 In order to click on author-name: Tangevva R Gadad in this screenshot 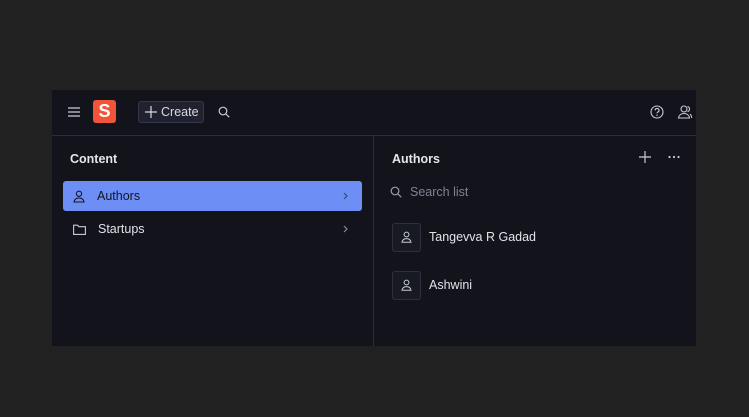, I will do `click(483, 237)`.